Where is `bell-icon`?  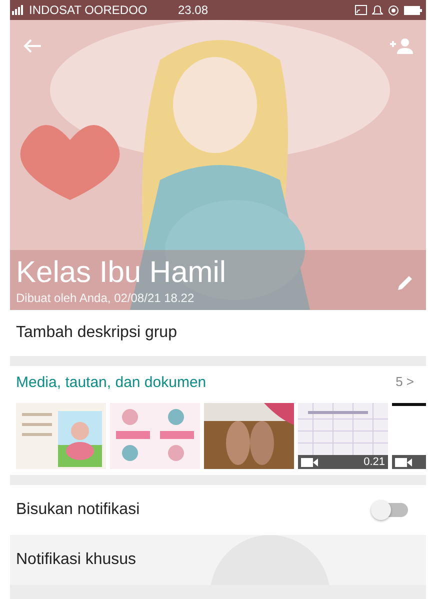 bell-icon is located at coordinates (377, 10).